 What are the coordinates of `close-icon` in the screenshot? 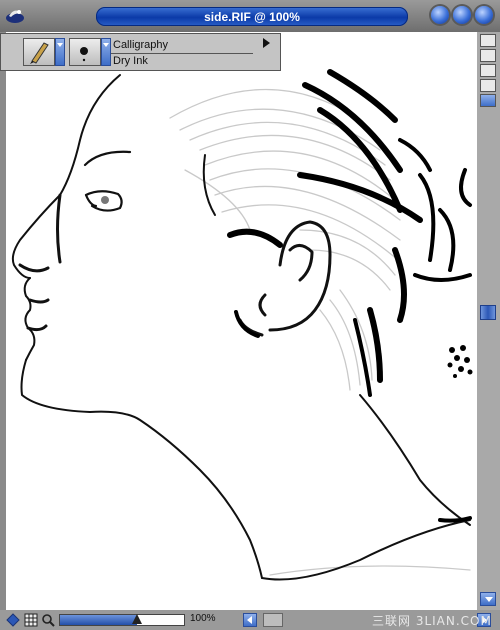 It's located at (484, 15).